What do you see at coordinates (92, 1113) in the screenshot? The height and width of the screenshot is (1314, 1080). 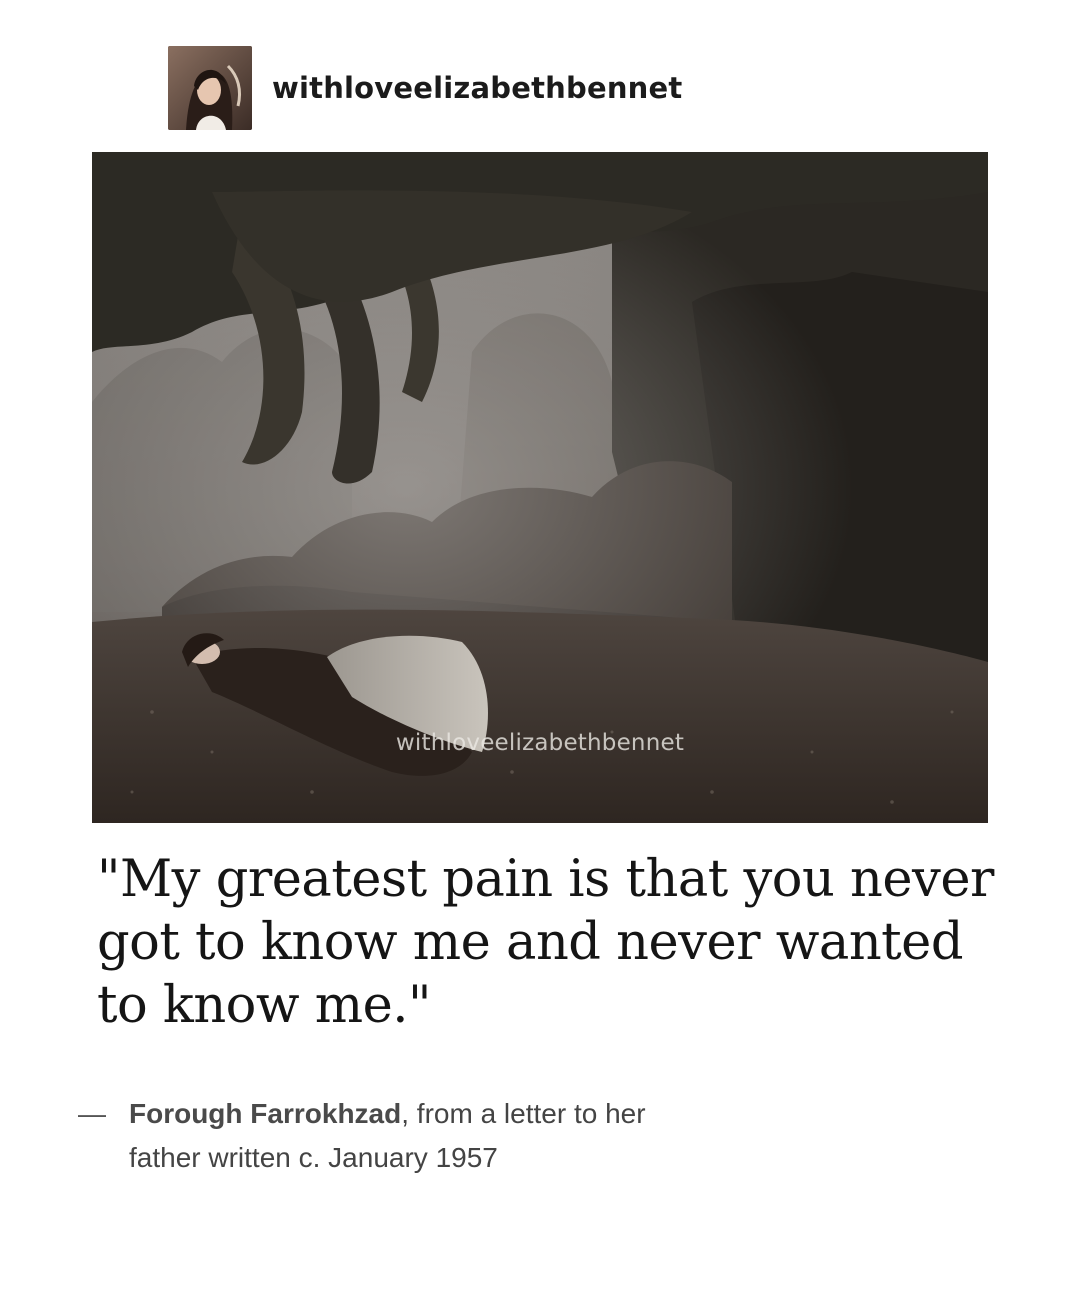 I see `attribution-dash: —` at bounding box center [92, 1113].